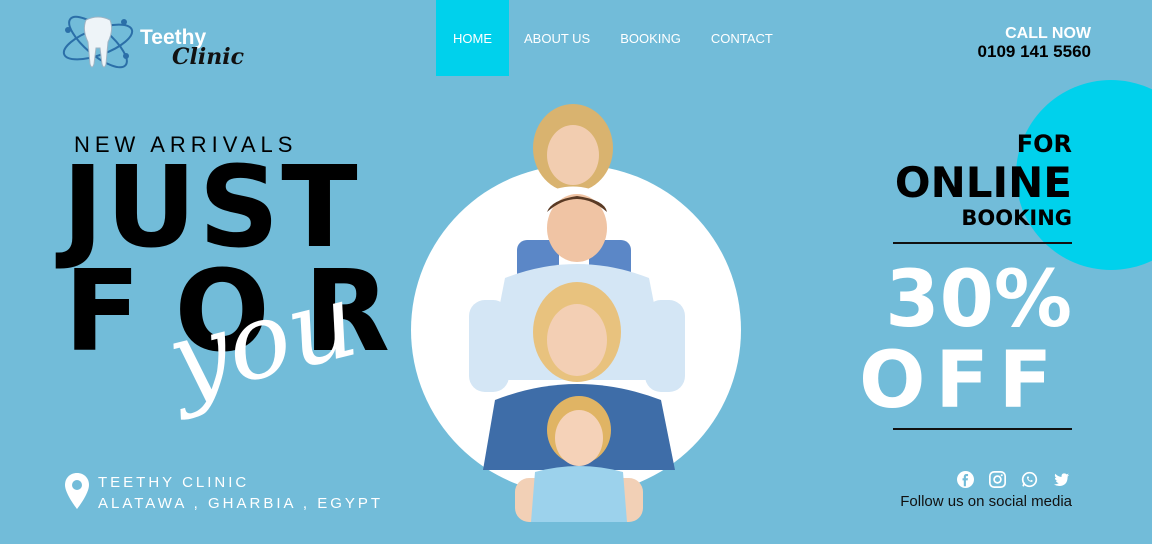  I want to click on instagram-icon, so click(997, 479).